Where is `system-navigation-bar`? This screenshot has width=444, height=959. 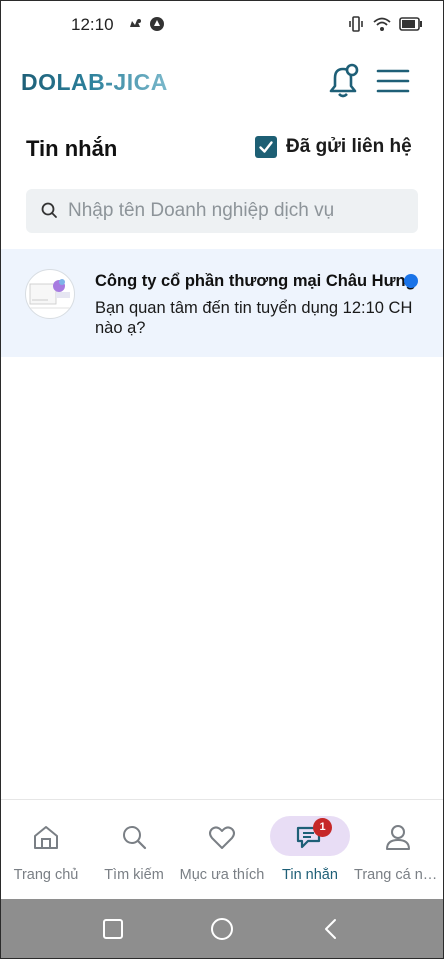 system-navigation-bar is located at coordinates (222, 928).